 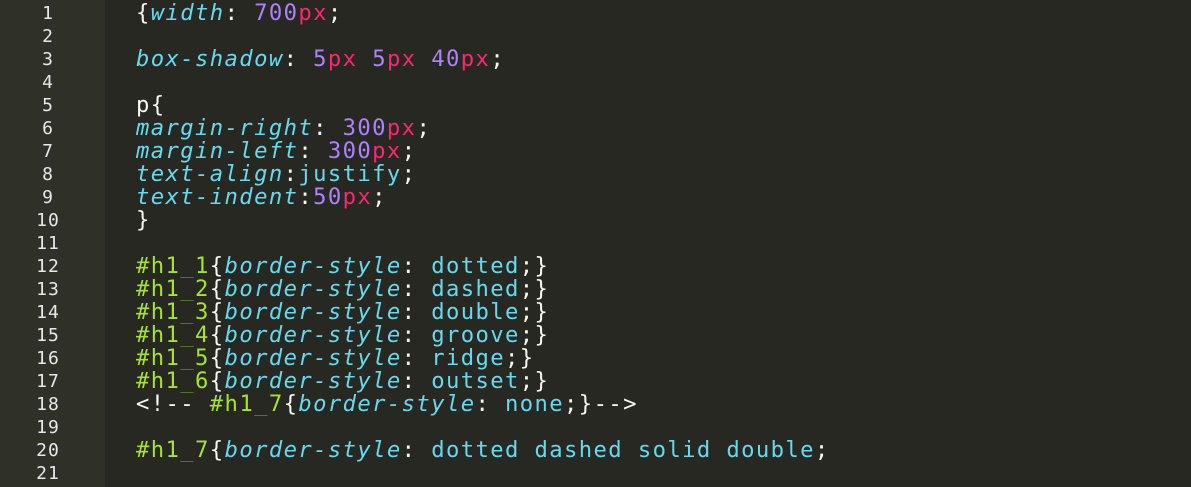 What do you see at coordinates (187, 13) in the screenshot?
I see `code-token: width` at bounding box center [187, 13].